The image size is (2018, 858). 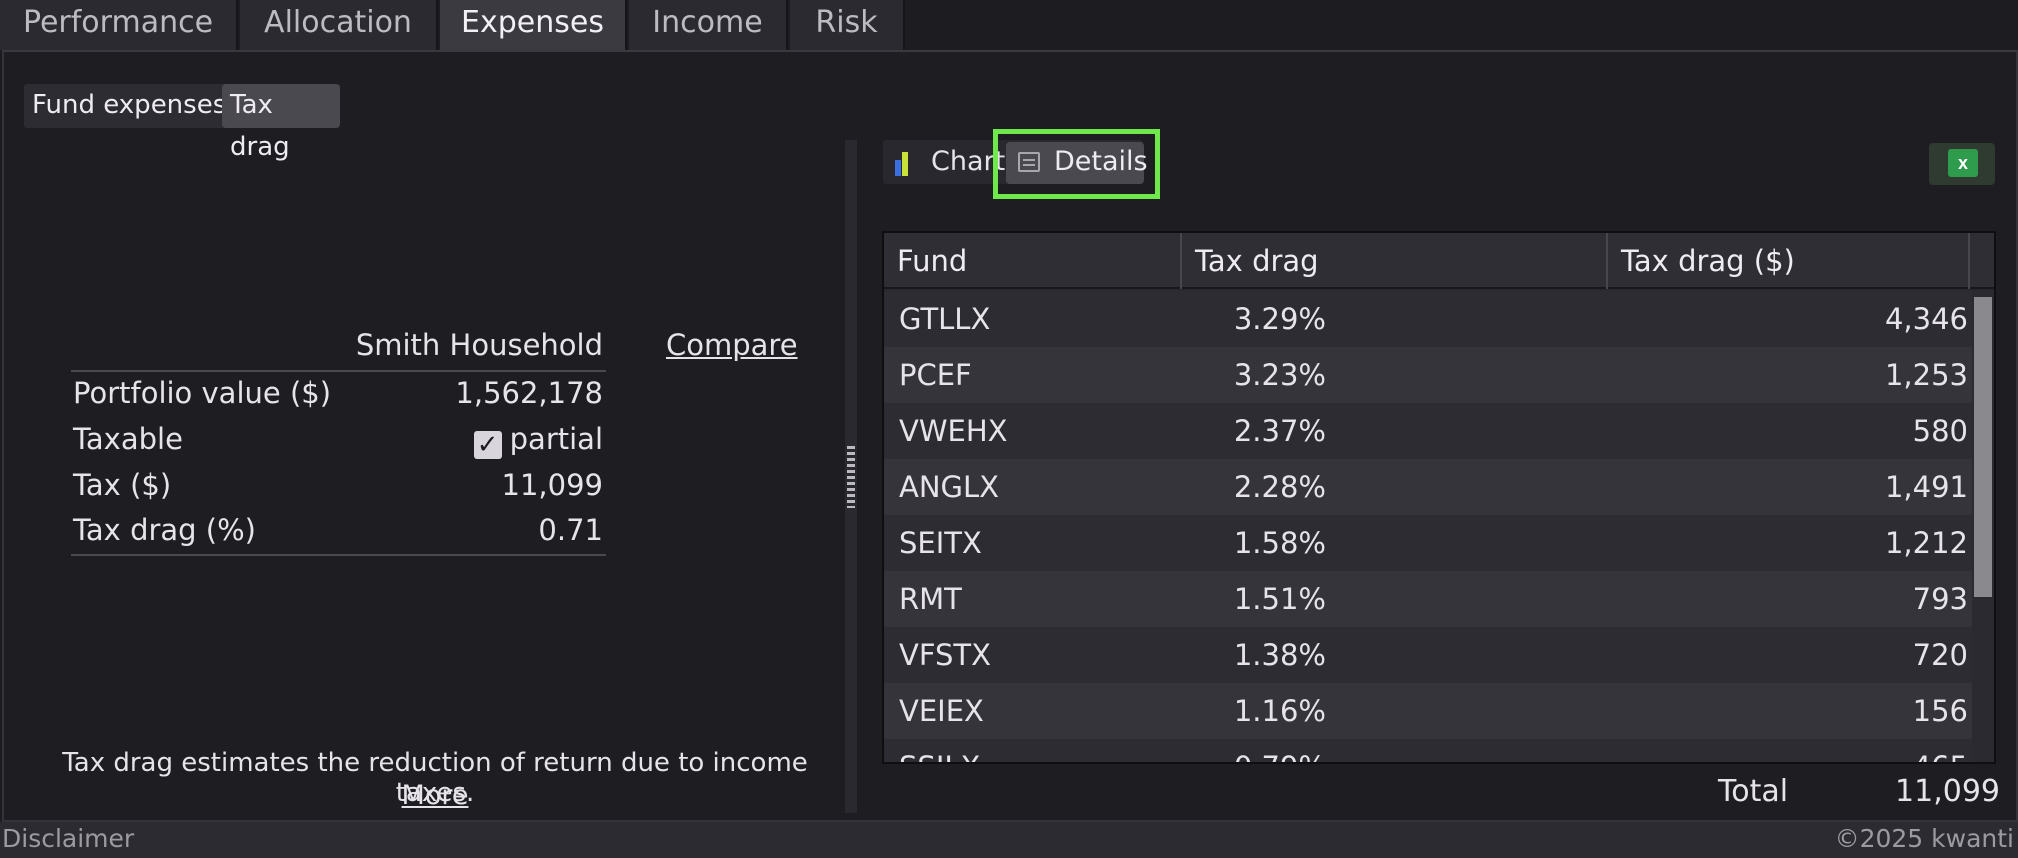 I want to click on grid-header: Fund Tax drag Tax drag ($), so click(x=1439, y=261).